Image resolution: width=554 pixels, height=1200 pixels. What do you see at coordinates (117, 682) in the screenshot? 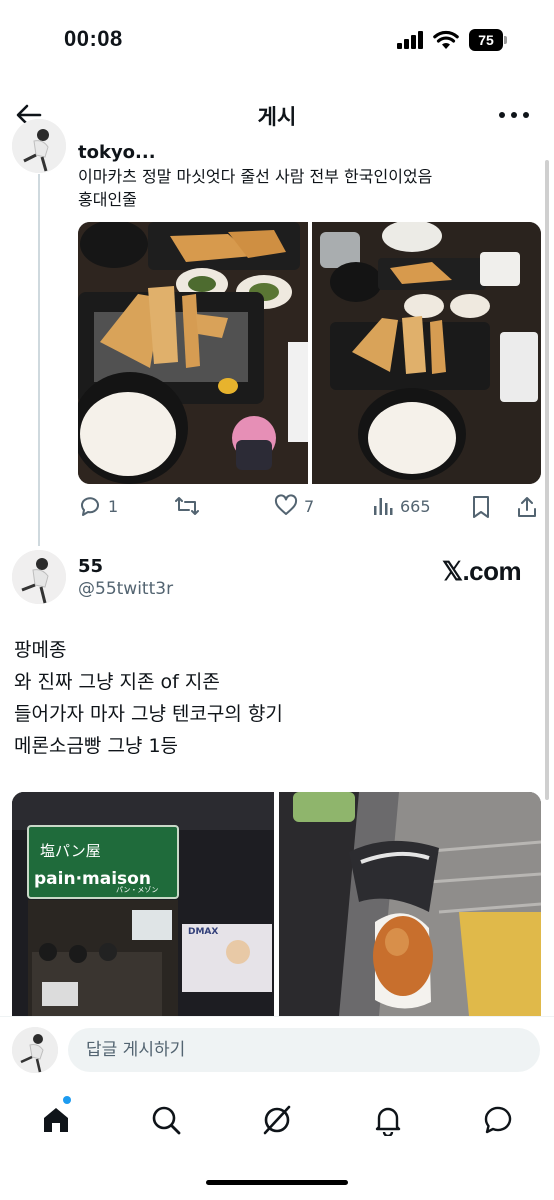
I see `post-text-line: 와 진짜 그냥 지존 of 지존` at bounding box center [117, 682].